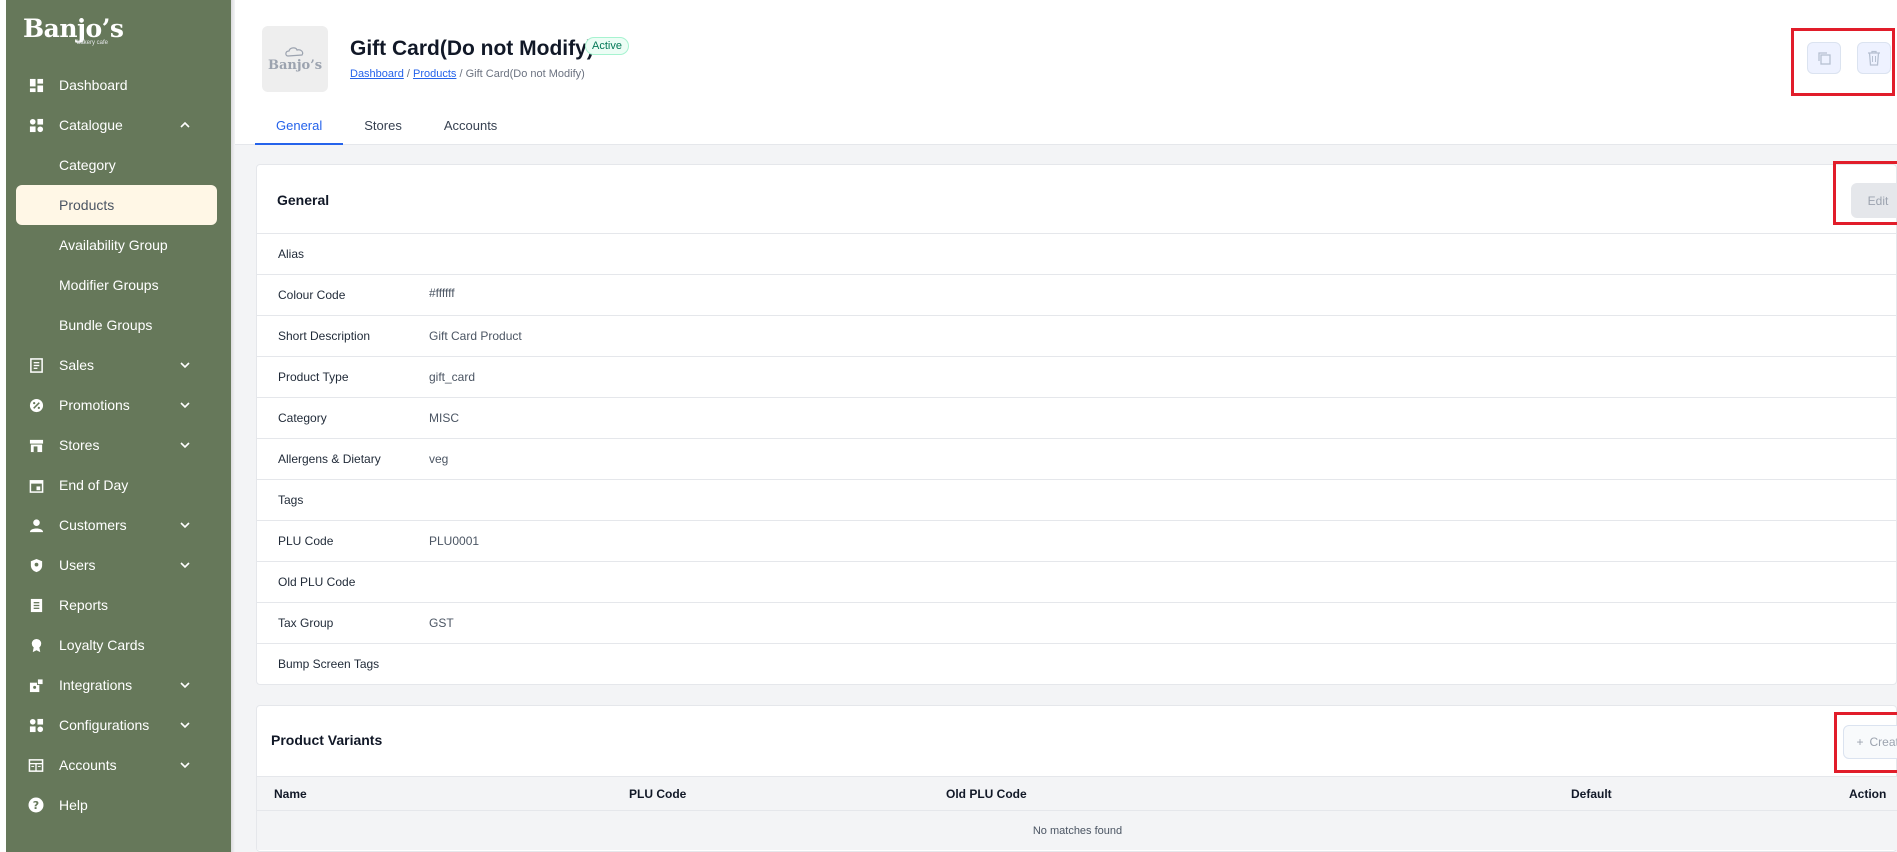 This screenshot has width=1897, height=852. I want to click on field-value: #ffffff, so click(442, 293).